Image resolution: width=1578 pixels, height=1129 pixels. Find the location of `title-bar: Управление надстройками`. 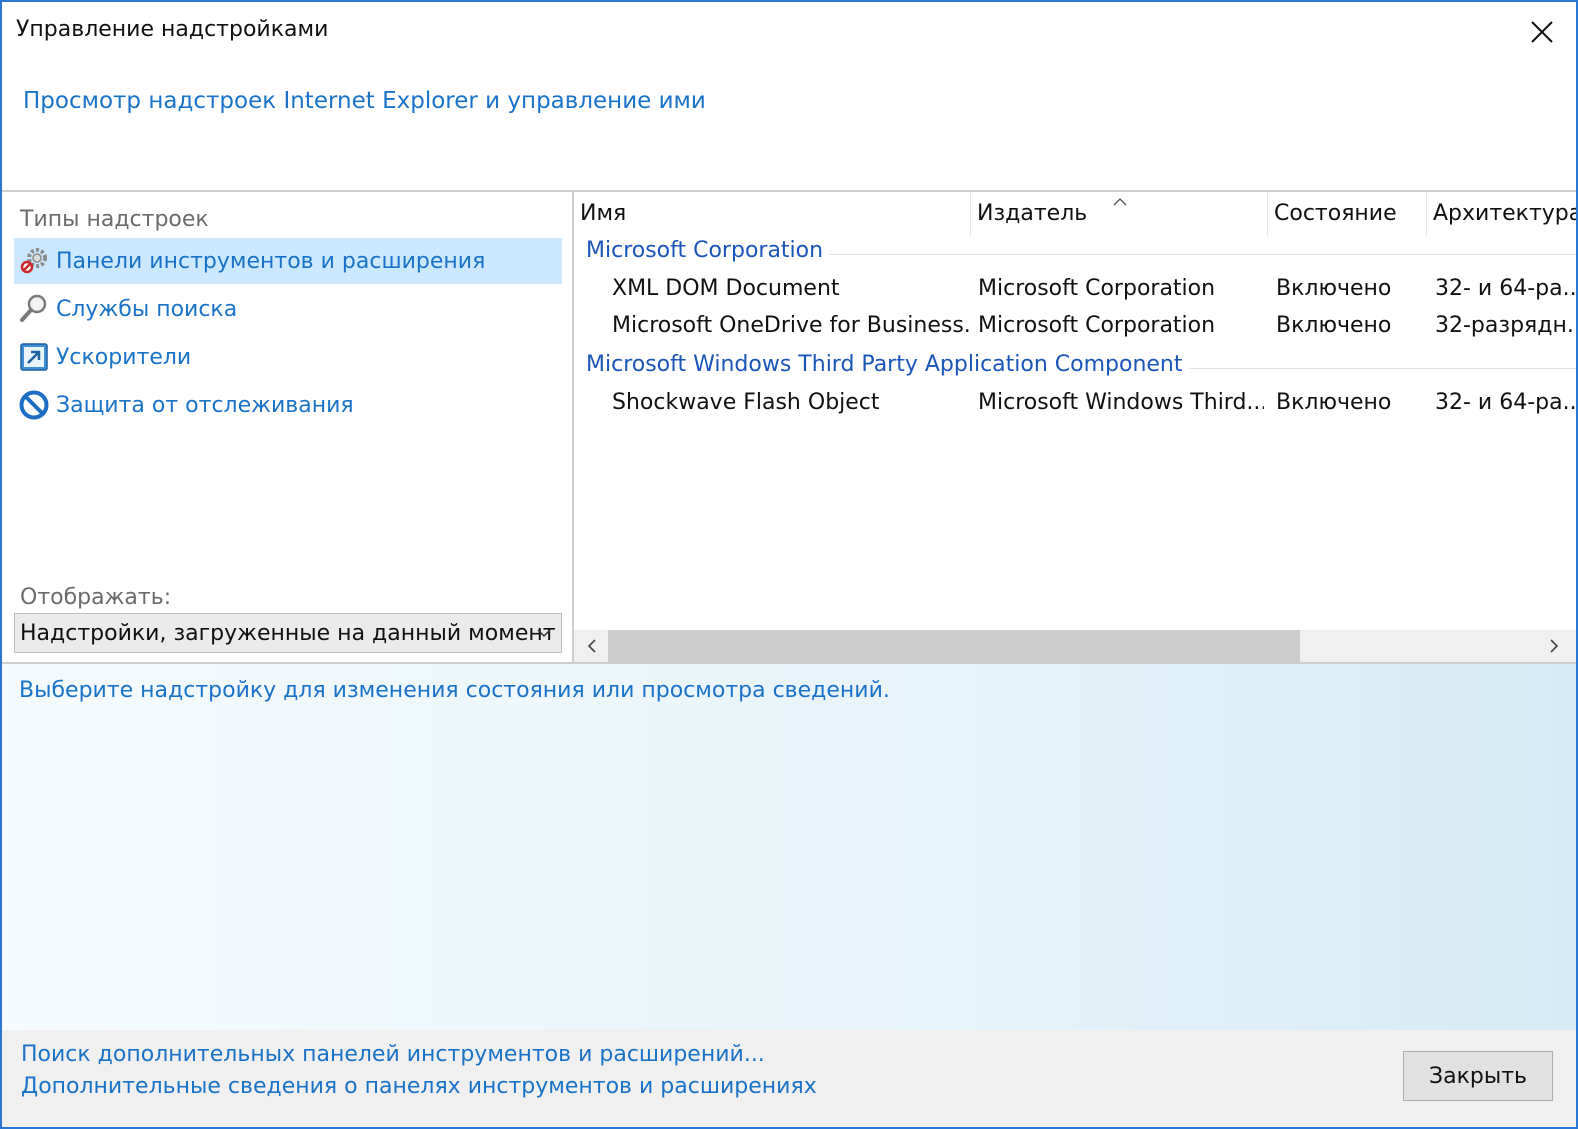

title-bar: Управление надстройками is located at coordinates (789, 32).